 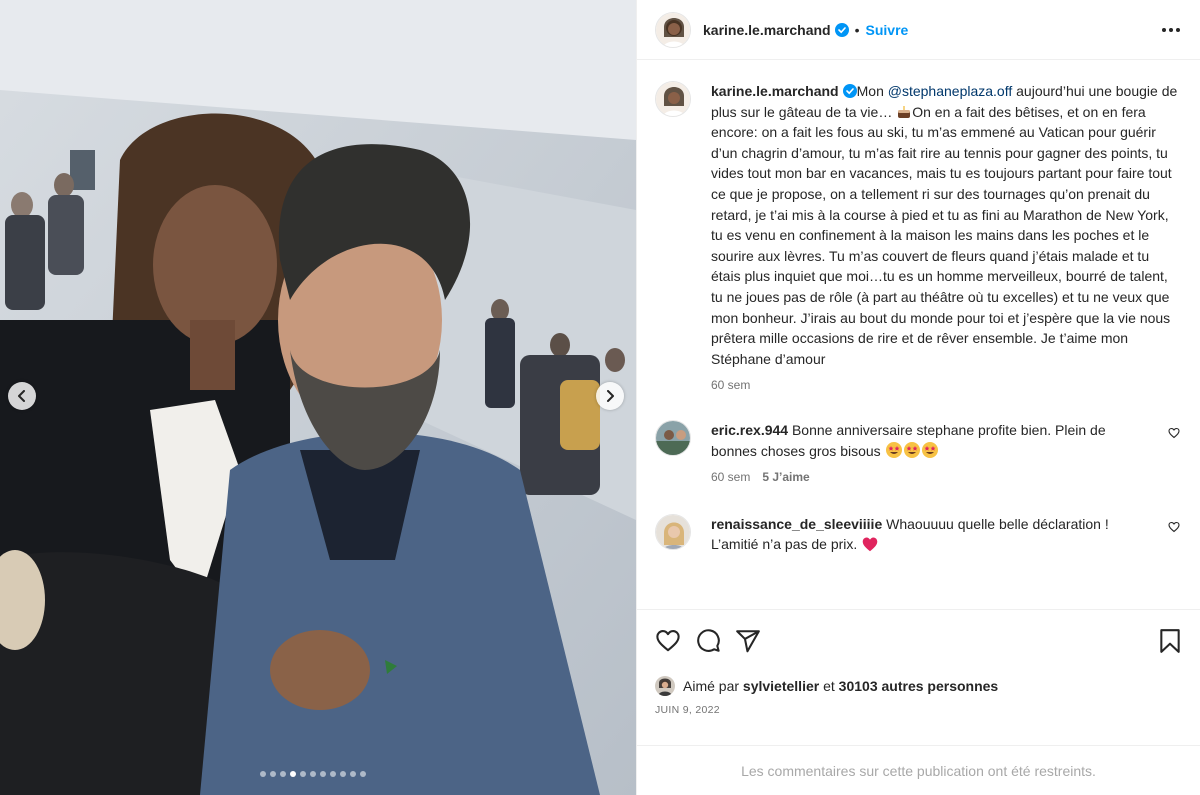 I want to click on liker-username: sylvietellier, so click(x=781, y=686).